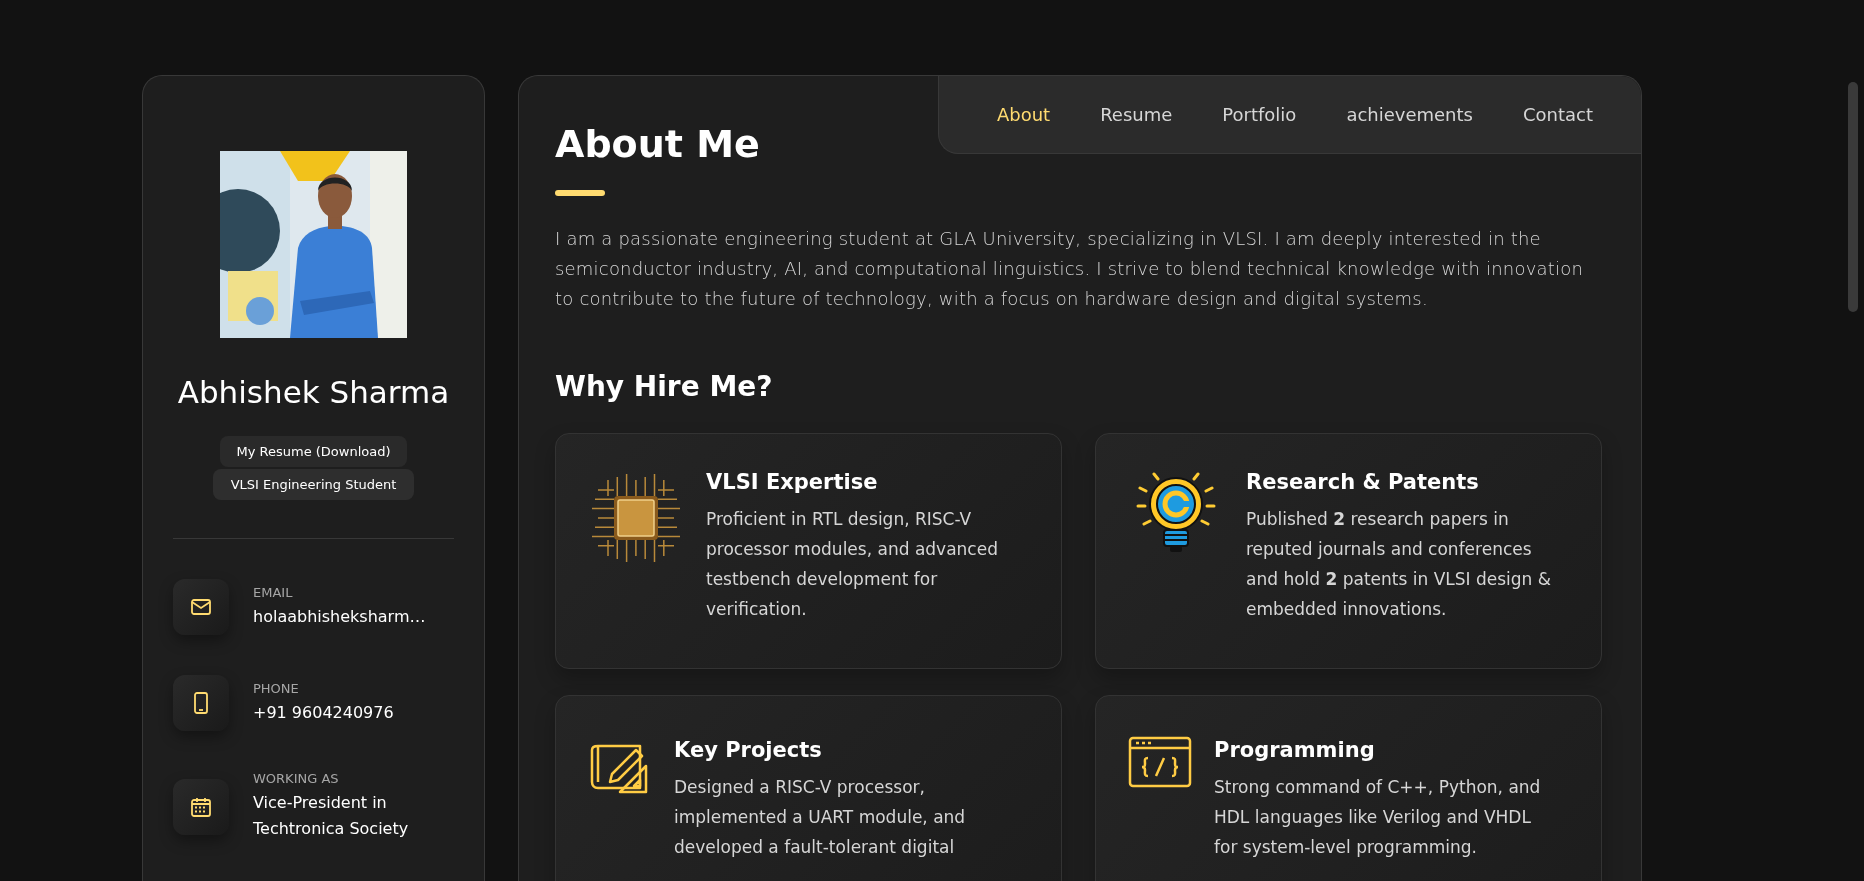  Describe the element at coordinates (1259, 114) in the screenshot. I see `nav-link: Portfolio` at that location.